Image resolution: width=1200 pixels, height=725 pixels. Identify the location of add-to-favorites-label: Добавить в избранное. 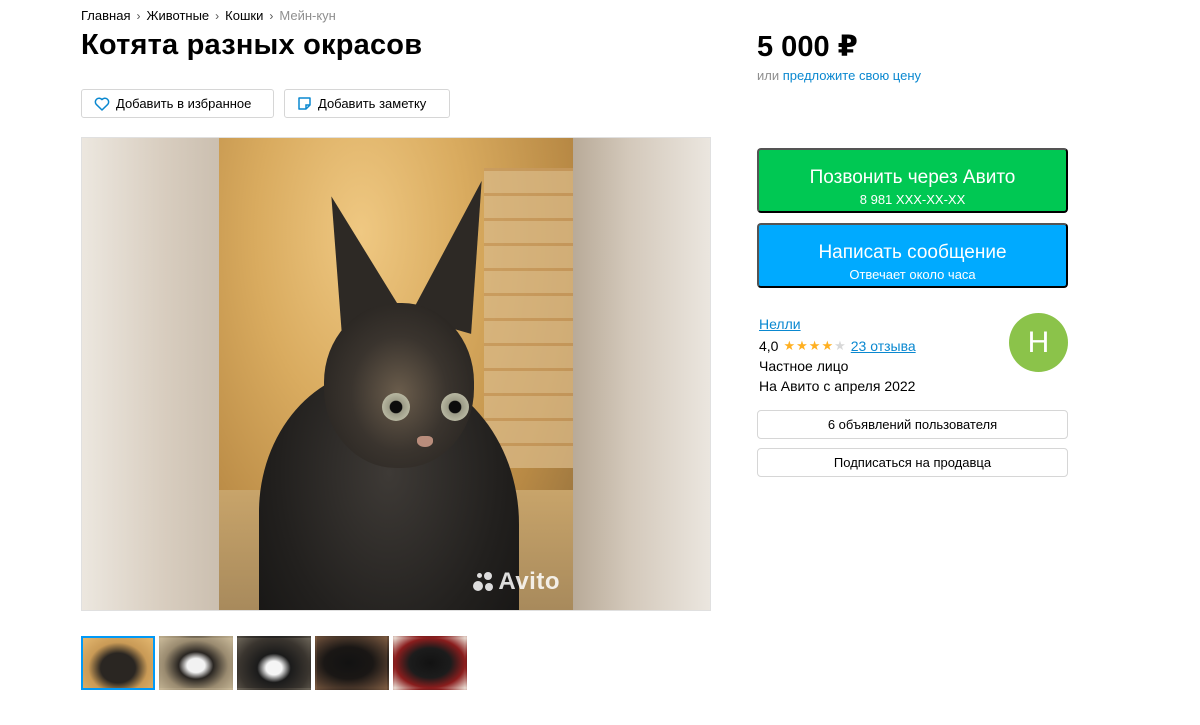
(184, 103).